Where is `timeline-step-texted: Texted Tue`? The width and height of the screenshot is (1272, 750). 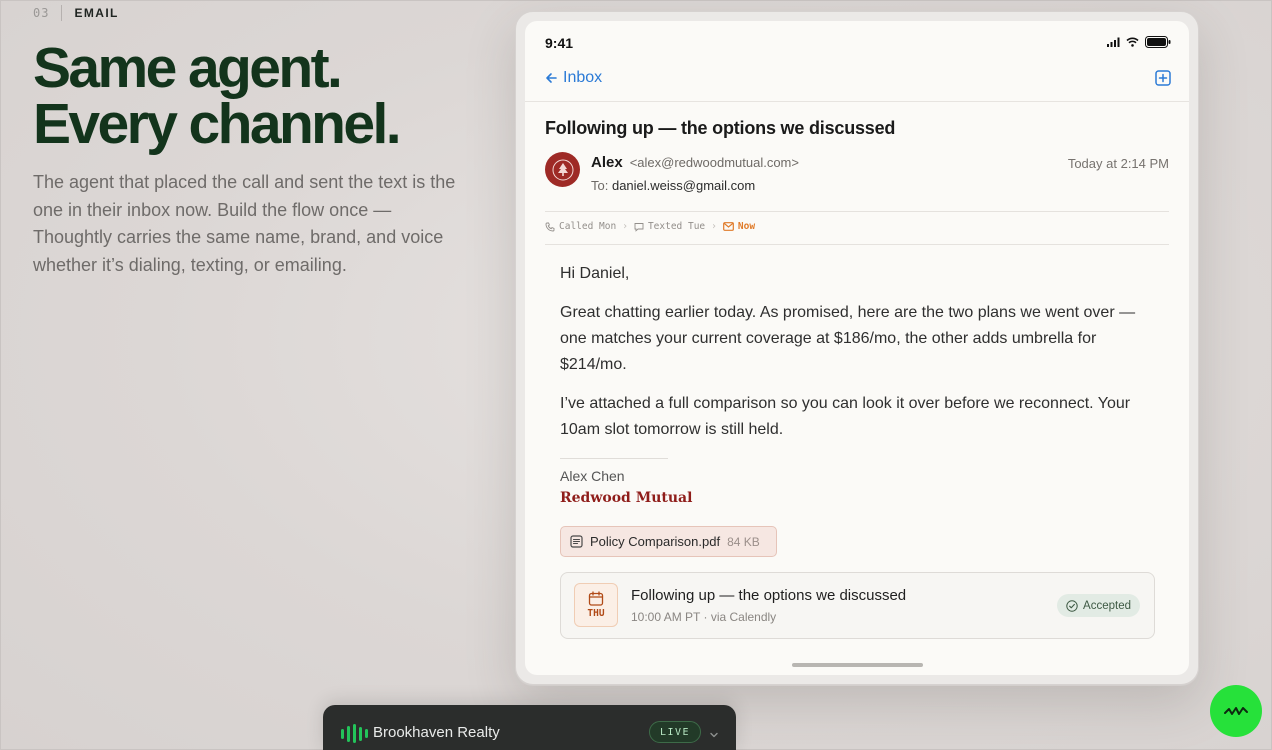 timeline-step-texted: Texted Tue is located at coordinates (669, 226).